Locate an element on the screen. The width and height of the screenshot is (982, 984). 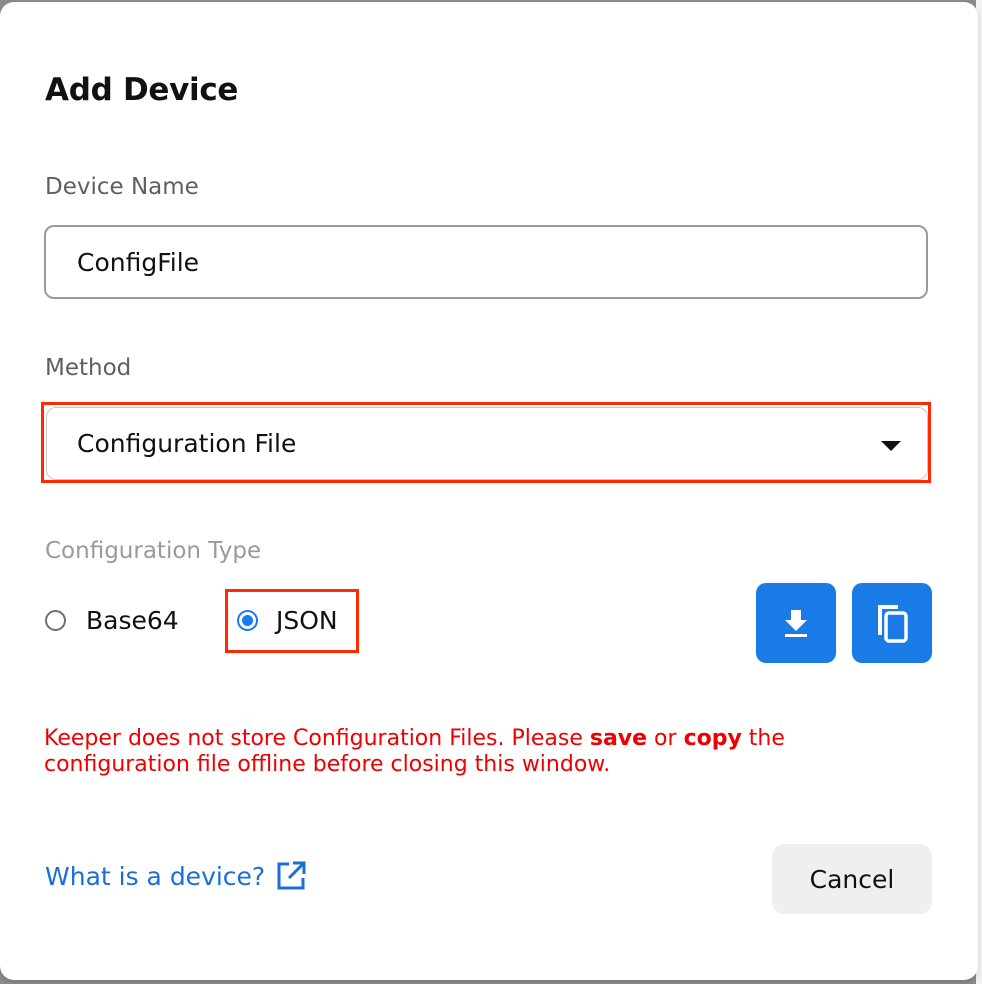
warning-save-emphasis: save is located at coordinates (618, 738).